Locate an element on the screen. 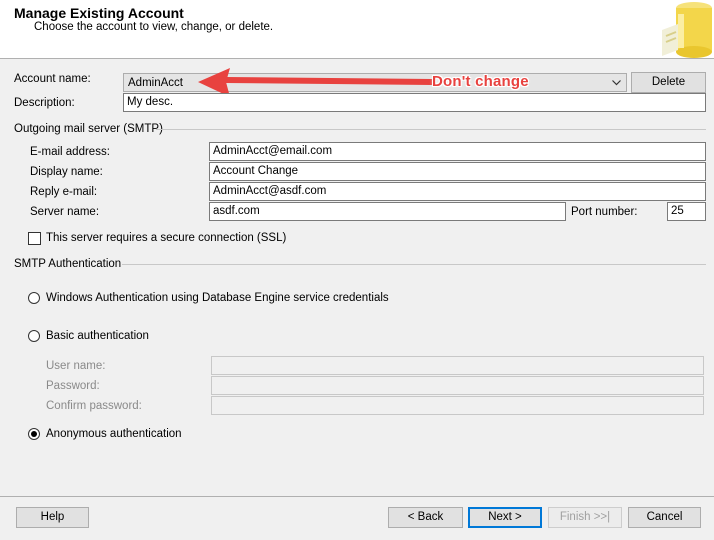 This screenshot has height=540, width=714. port-number-label: Port number: is located at coordinates (604, 212).